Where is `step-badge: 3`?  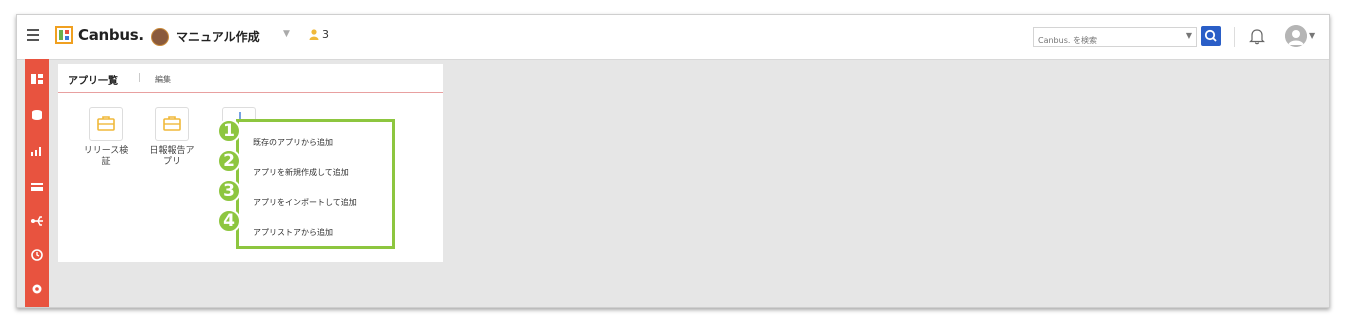
step-badge: 3 is located at coordinates (229, 191).